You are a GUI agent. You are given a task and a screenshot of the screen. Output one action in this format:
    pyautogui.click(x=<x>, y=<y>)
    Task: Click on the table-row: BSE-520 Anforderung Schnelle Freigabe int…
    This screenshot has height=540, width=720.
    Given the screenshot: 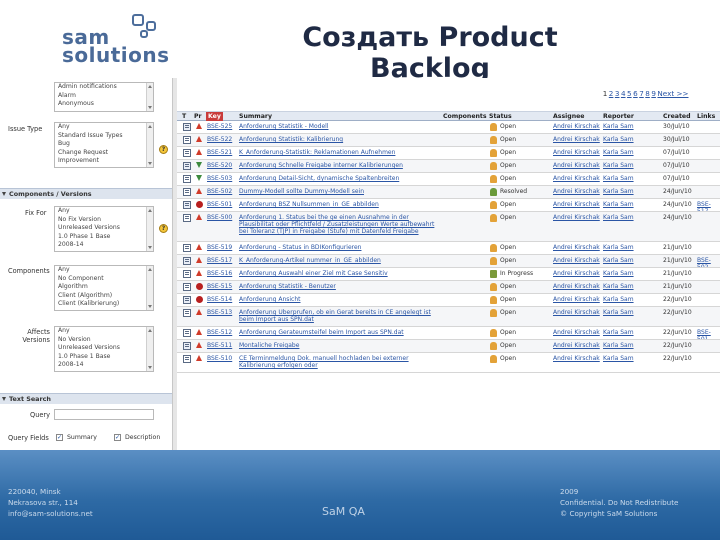 What is the action you would take?
    pyautogui.click(x=448, y=166)
    